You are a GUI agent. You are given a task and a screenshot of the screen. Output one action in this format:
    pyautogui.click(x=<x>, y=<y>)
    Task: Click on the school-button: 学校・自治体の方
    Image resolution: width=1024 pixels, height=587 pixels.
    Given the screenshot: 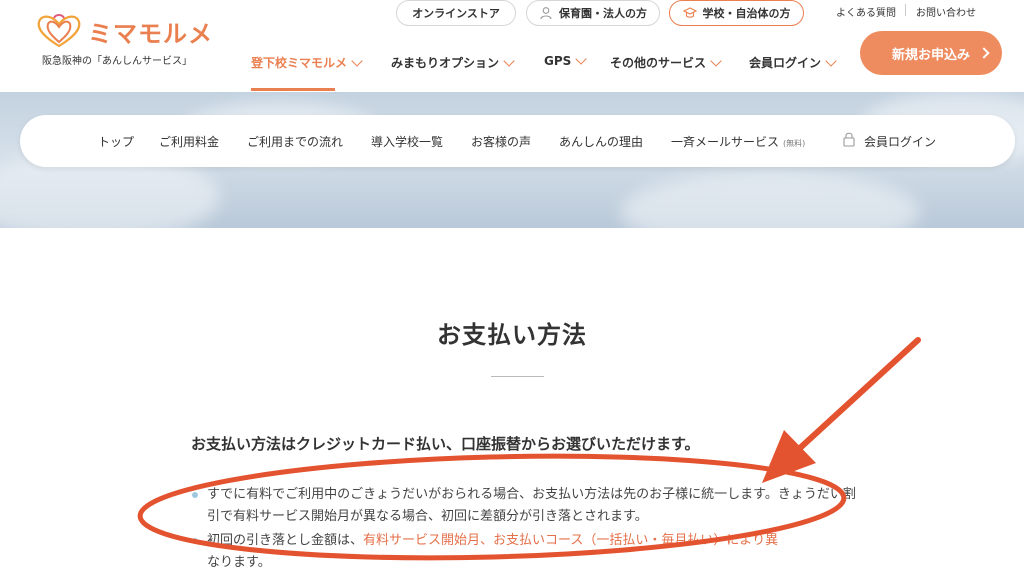 What is the action you would take?
    pyautogui.click(x=736, y=13)
    